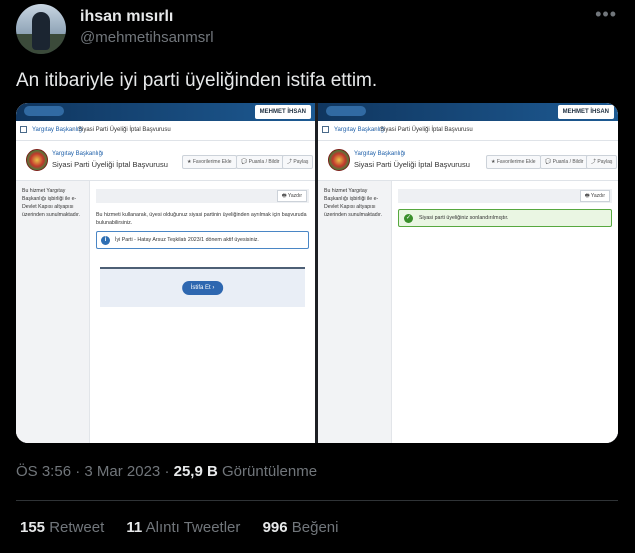 The height and width of the screenshot is (553, 635). Describe the element at coordinates (275, 527) in the screenshot. I see `likes-count: 996` at that location.